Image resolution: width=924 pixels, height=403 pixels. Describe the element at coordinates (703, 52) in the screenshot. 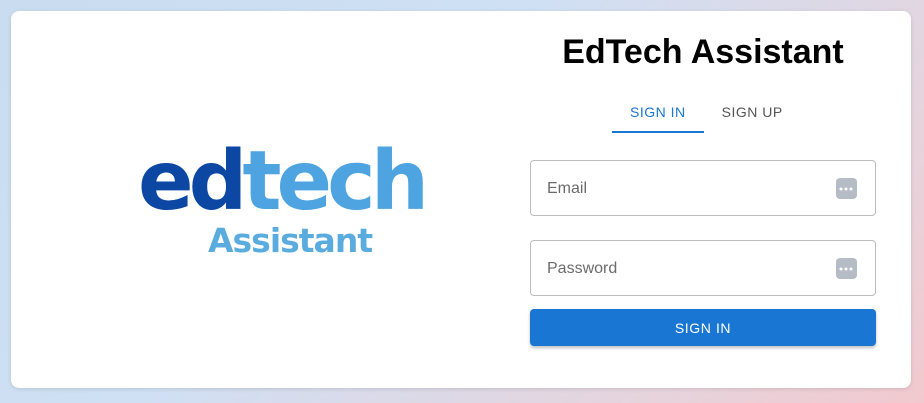

I see `page-title: EdTech Assistant` at that location.